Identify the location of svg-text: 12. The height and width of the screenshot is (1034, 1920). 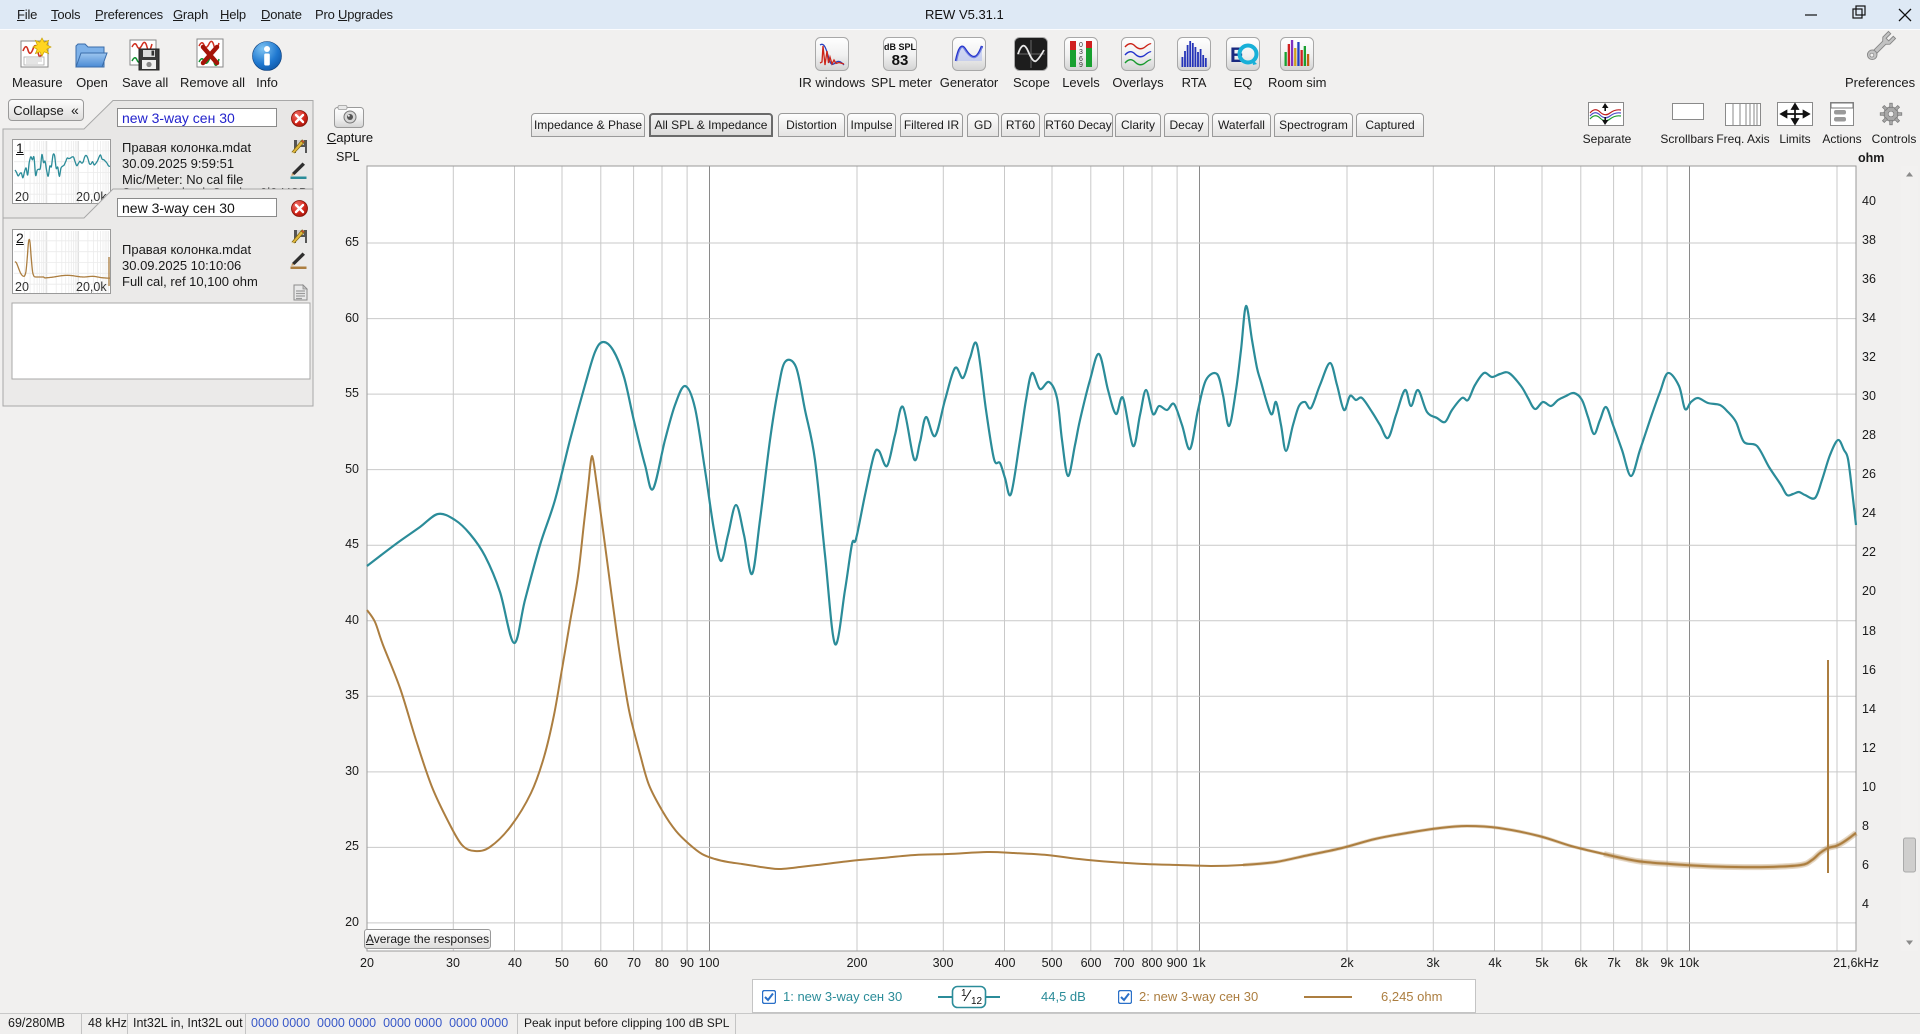
(977, 1001).